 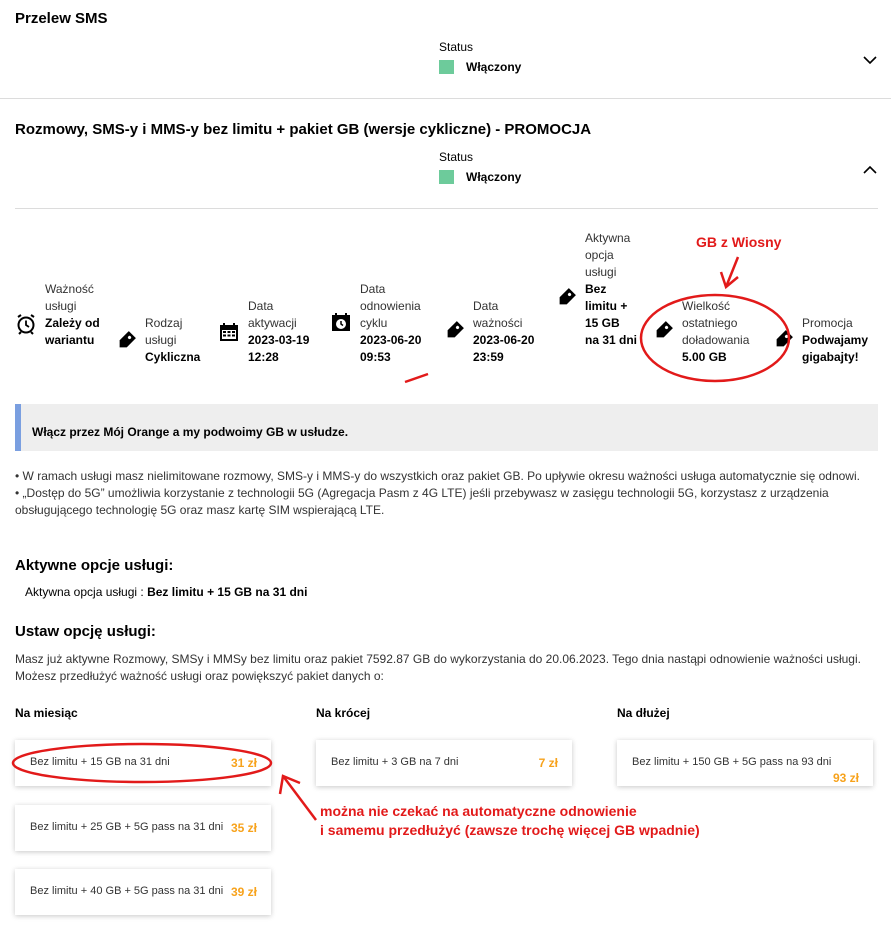 What do you see at coordinates (46, 713) in the screenshot?
I see `column-heading-month: Na miesiąc` at bounding box center [46, 713].